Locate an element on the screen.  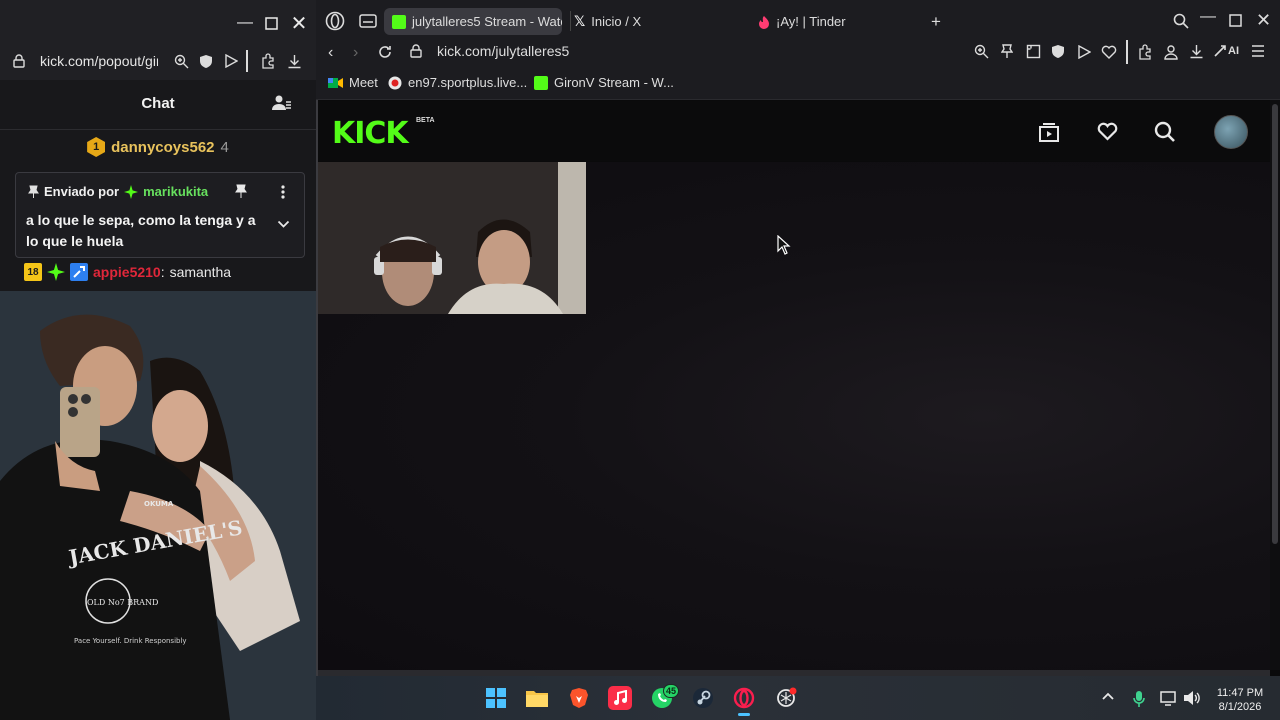
apple-music-icon is located at coordinates (620, 698).